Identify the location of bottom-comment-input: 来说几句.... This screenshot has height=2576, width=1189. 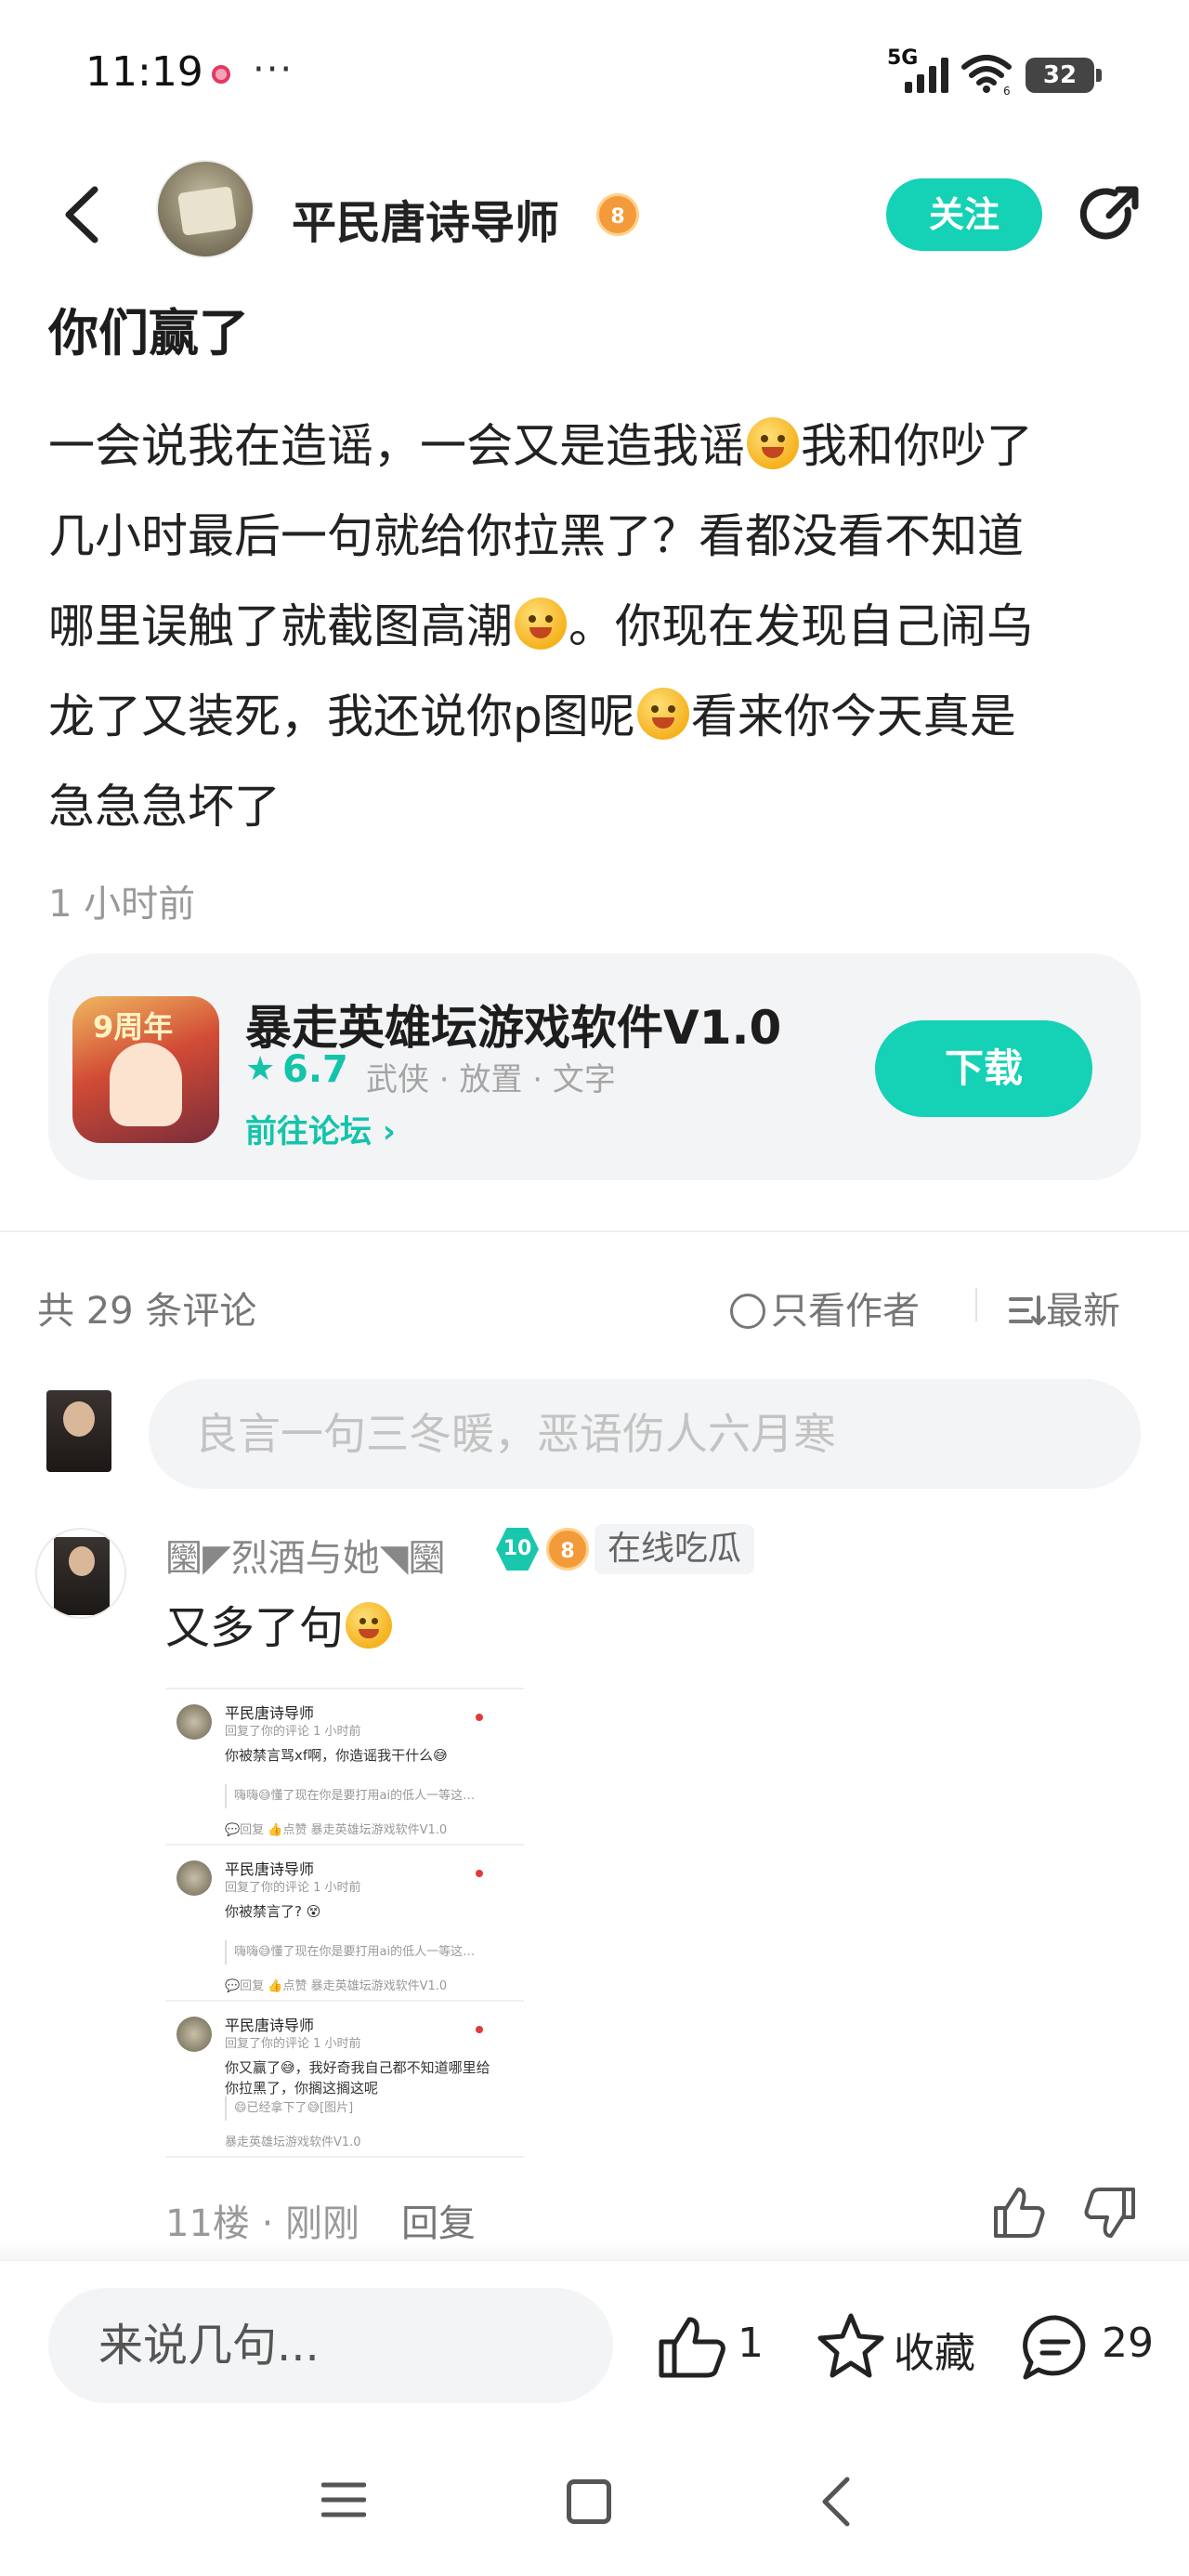
(330, 2345).